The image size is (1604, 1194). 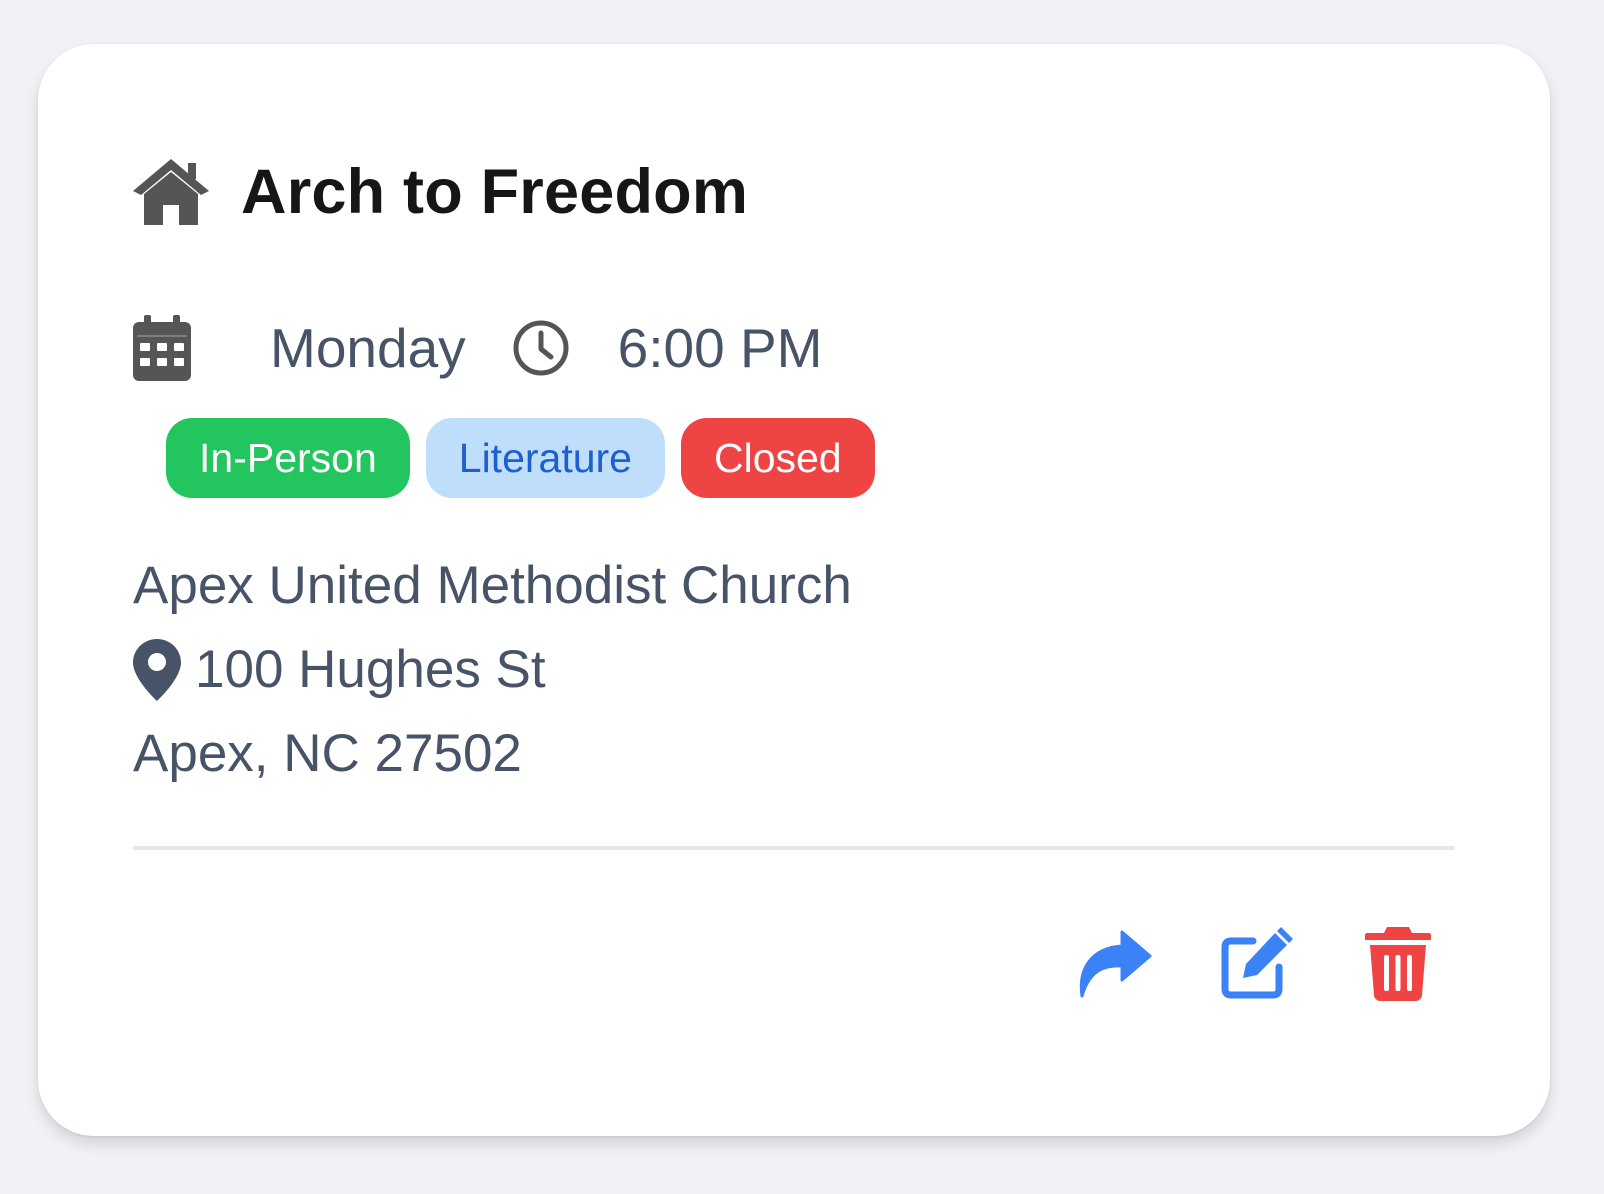 I want to click on edit-icon, so click(x=1256, y=964).